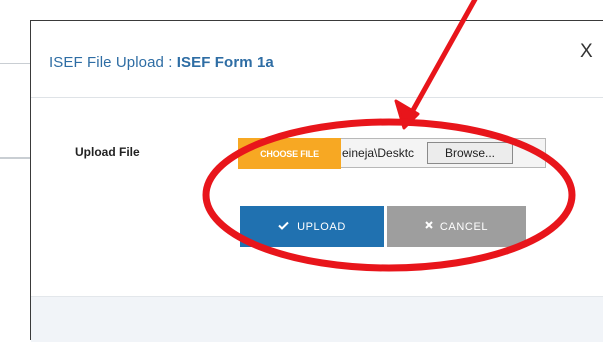  What do you see at coordinates (317, 319) in the screenshot?
I see `modal-footer` at bounding box center [317, 319].